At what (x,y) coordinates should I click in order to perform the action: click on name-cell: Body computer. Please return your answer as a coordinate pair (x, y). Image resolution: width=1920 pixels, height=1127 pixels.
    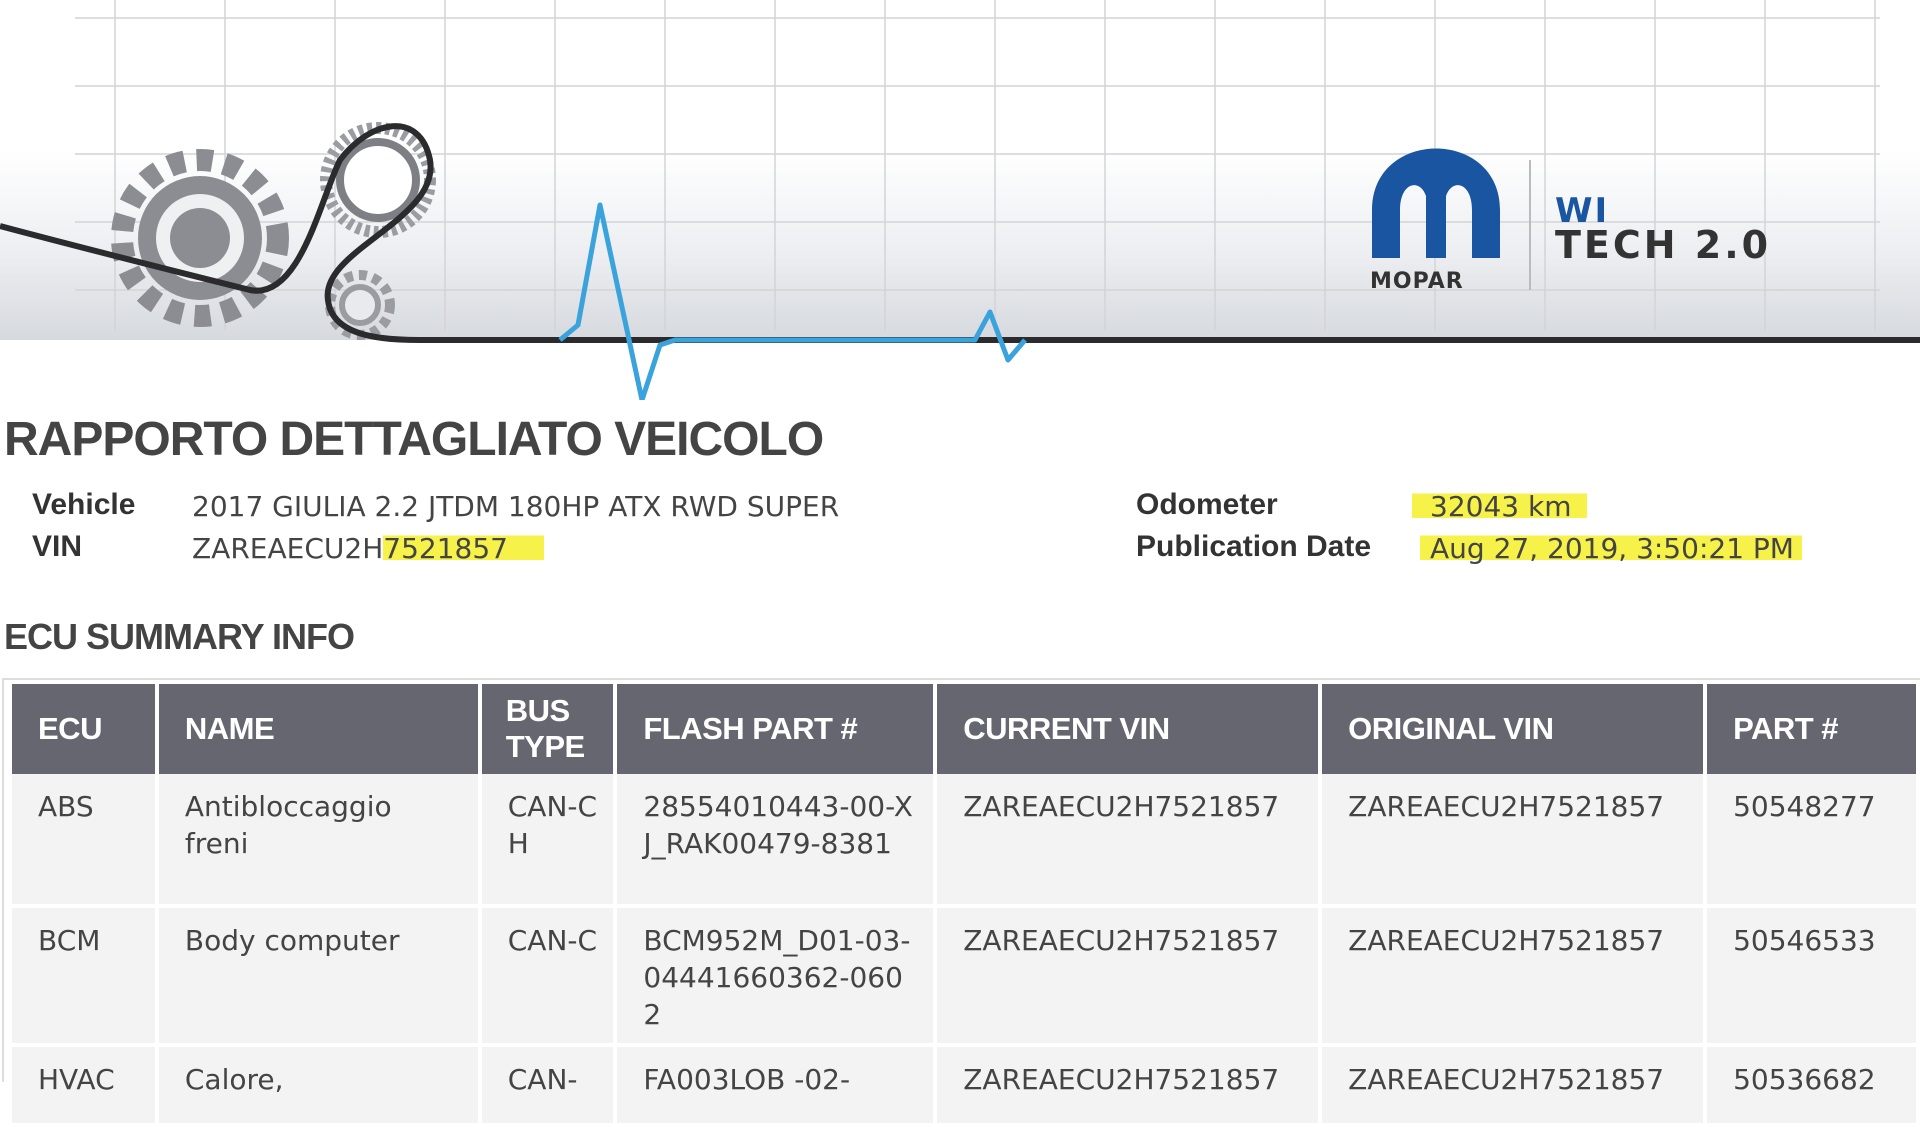
    Looking at the image, I should click on (318, 977).